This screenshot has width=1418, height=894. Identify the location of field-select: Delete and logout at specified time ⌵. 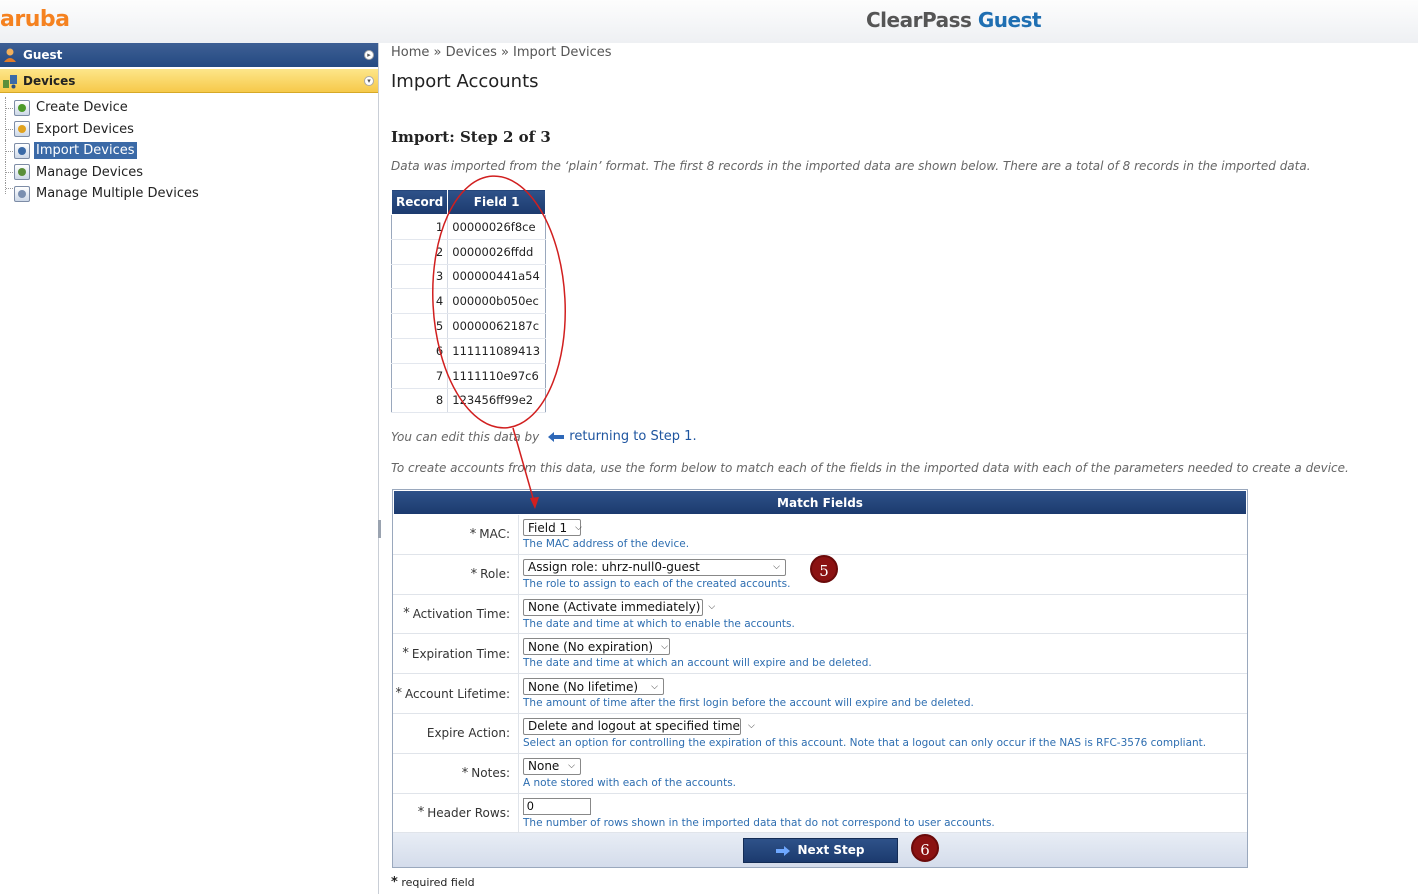
(639, 726).